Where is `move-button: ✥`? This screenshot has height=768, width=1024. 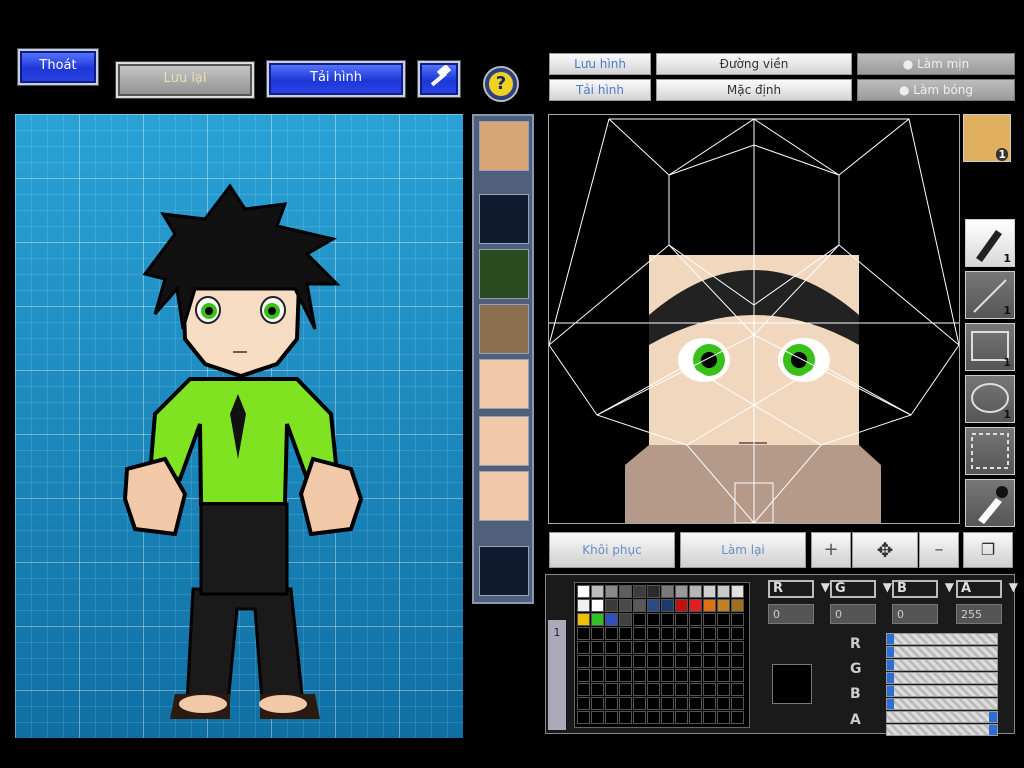
move-button: ✥ is located at coordinates (885, 550).